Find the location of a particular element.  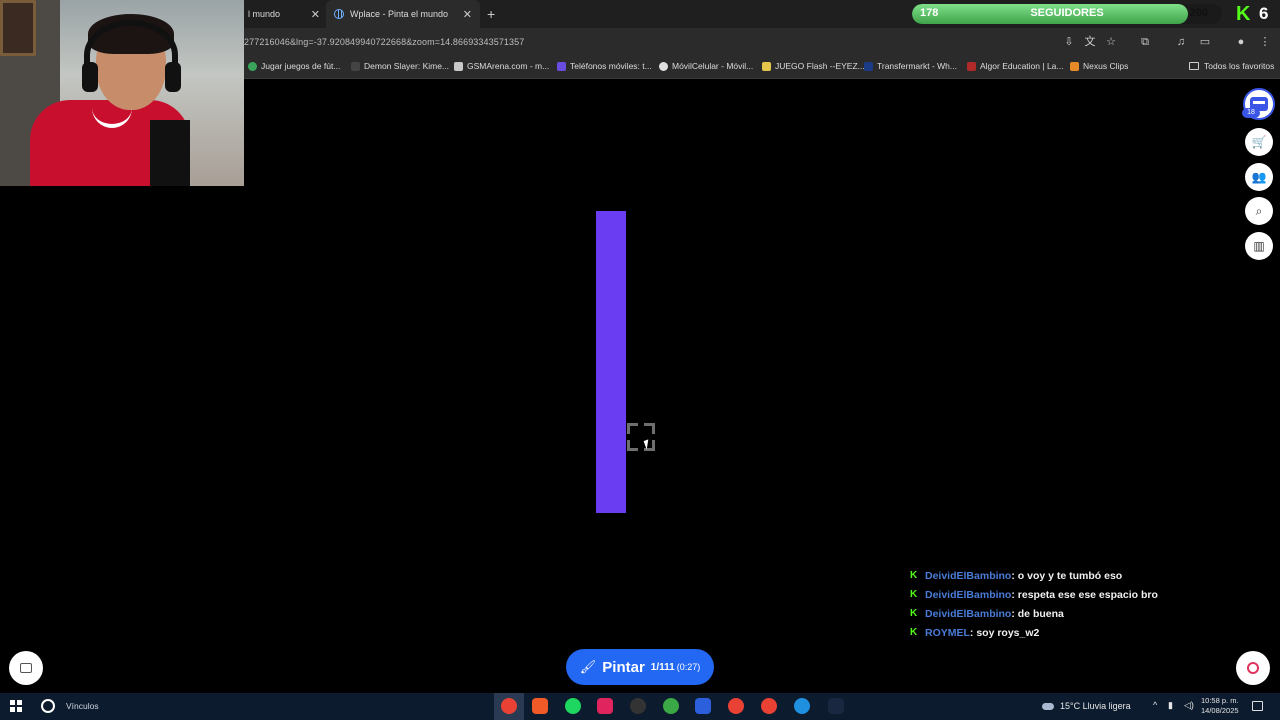

store-icon: 🛒 is located at coordinates (1259, 142).